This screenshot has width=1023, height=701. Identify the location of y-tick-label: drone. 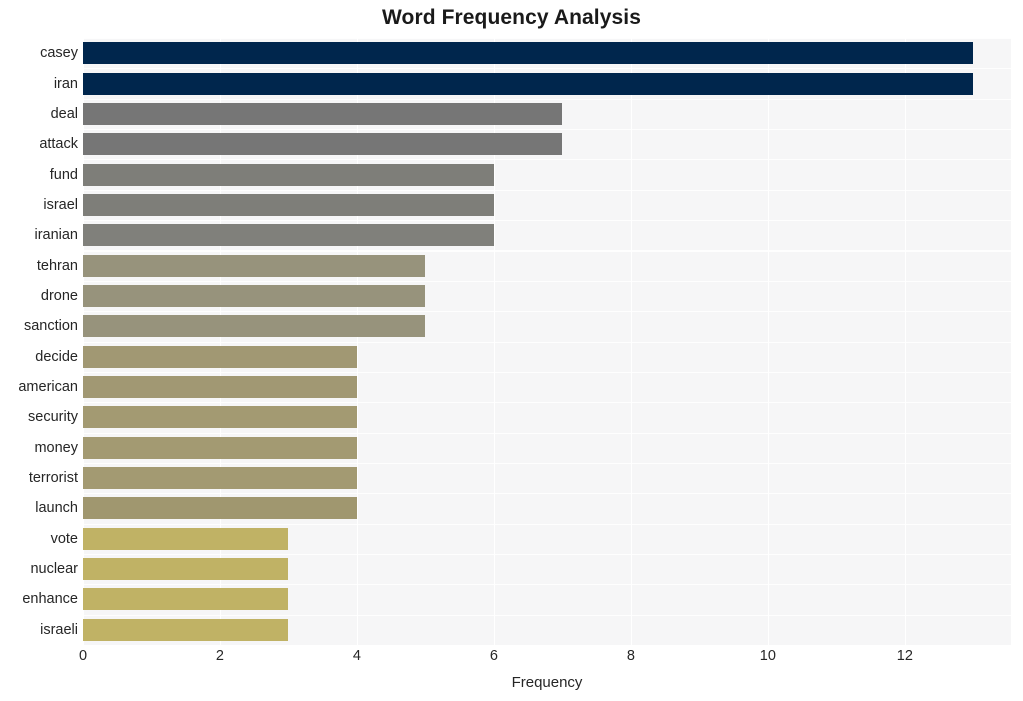
(59, 295).